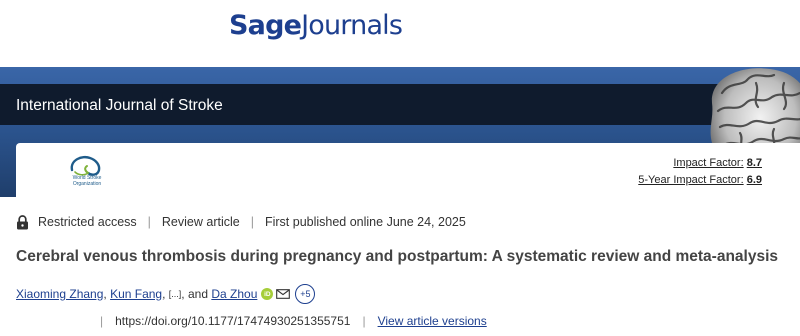 This screenshot has width=800, height=336. What do you see at coordinates (175, 294) in the screenshot?
I see `author-ellipsis: [...]` at bounding box center [175, 294].